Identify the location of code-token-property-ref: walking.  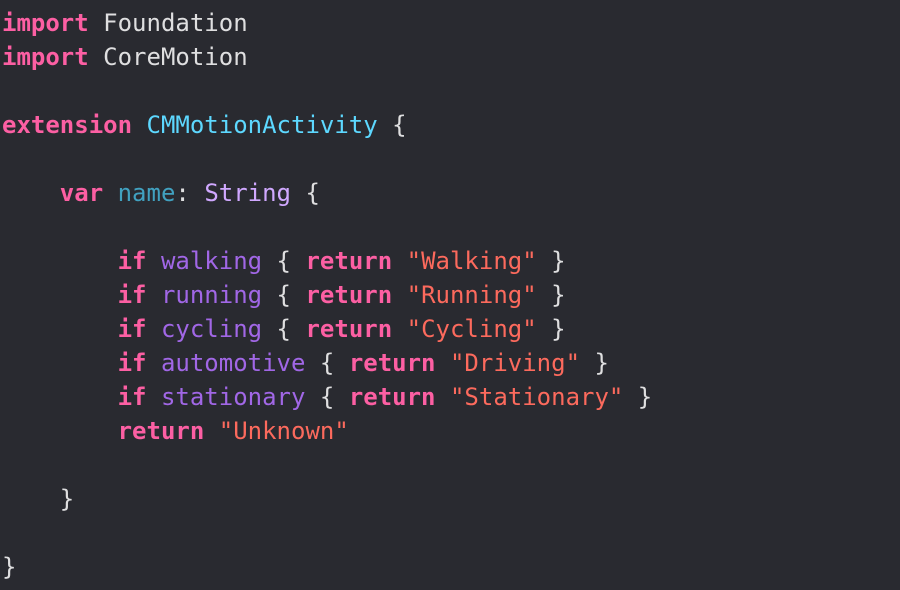
(211, 261).